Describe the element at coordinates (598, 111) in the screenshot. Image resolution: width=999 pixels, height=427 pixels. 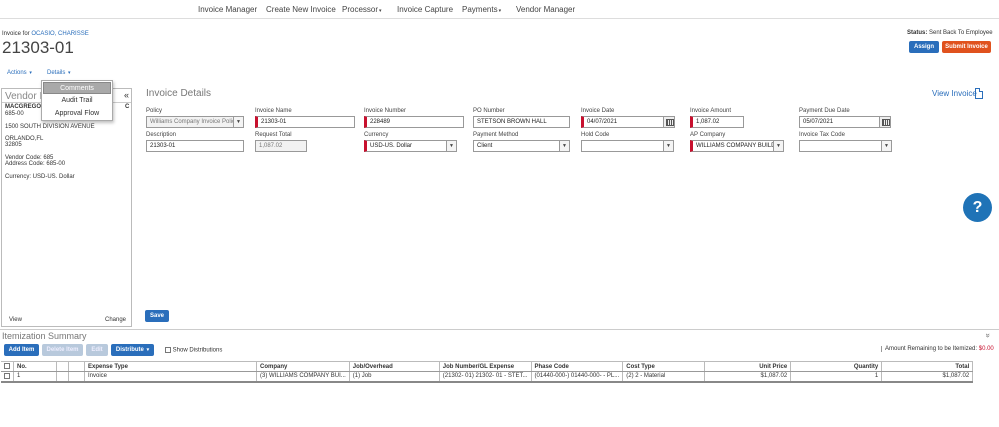
I see `invoice-date-label: Invoice Date` at that location.